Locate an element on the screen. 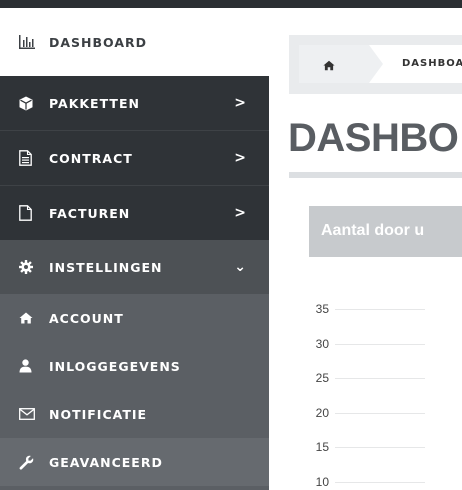  sidebar-subitem-account: ACCOUNT is located at coordinates (134, 318).